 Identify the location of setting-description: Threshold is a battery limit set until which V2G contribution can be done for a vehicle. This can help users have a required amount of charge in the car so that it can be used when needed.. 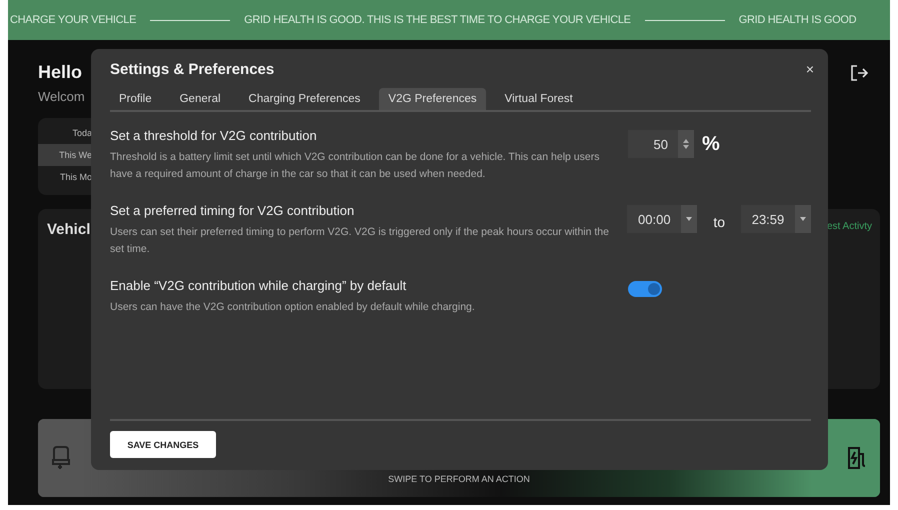
(355, 166).